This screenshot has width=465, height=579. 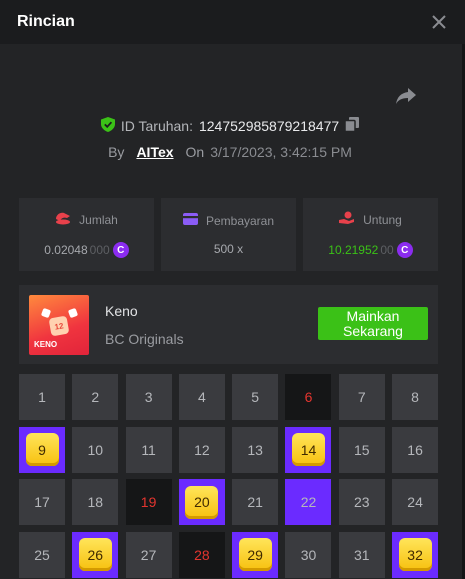 I want to click on gem-icon: 14, so click(x=308, y=449).